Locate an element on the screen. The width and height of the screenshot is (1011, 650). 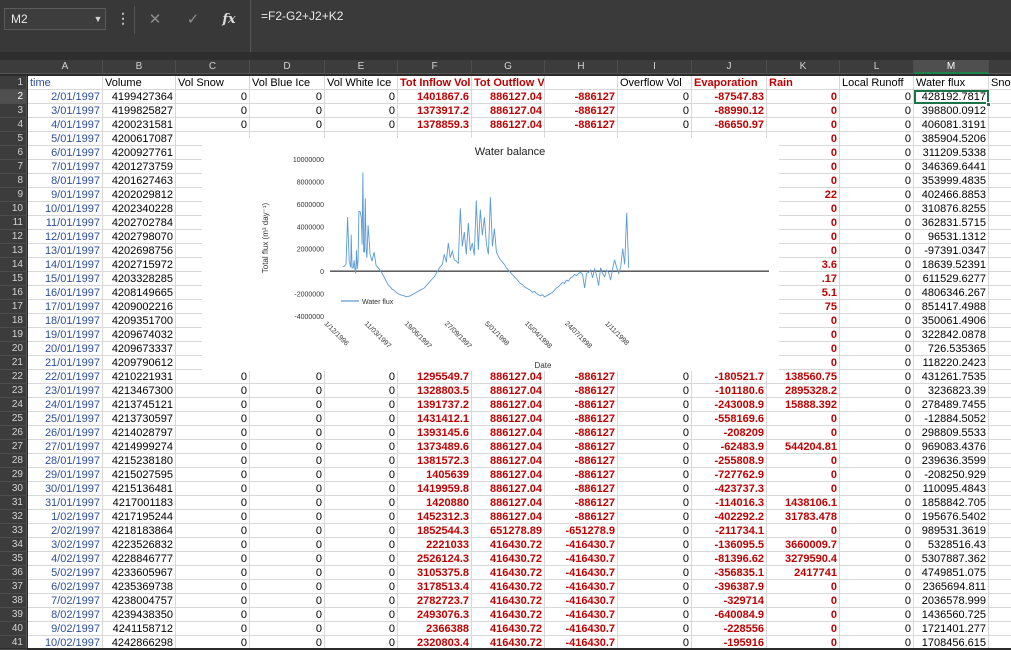
table-cell: 138560.75 is located at coordinates (803, 377).